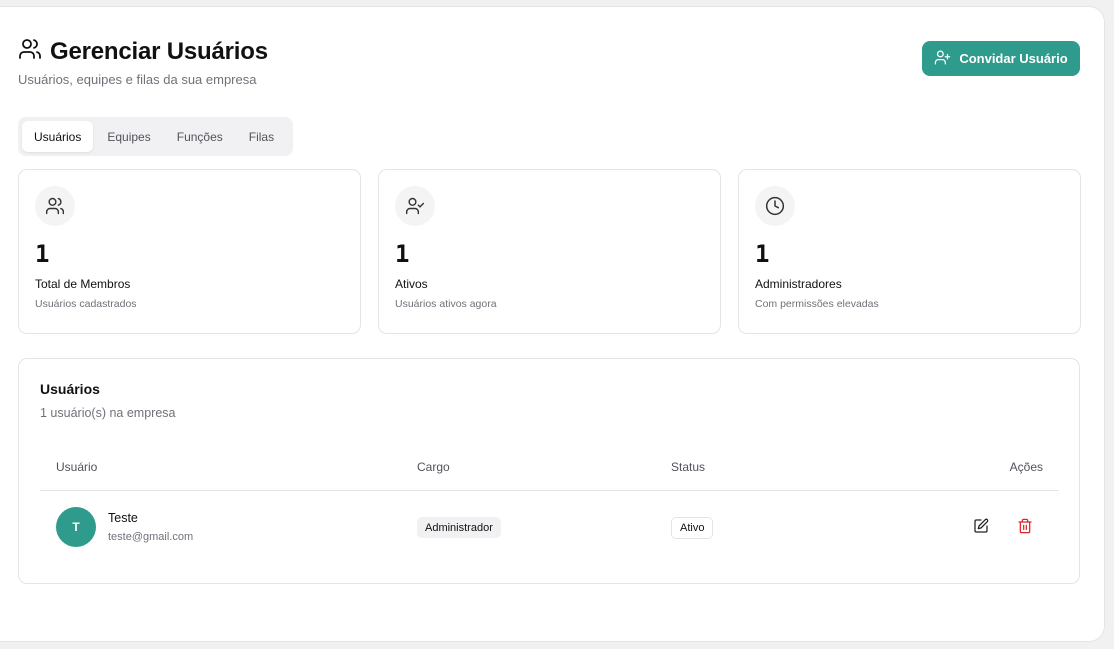 Image resolution: width=1114 pixels, height=649 pixels. I want to click on stat-card-total-members: 1 Total de Membros Usuários cadastrados, so click(189, 251).